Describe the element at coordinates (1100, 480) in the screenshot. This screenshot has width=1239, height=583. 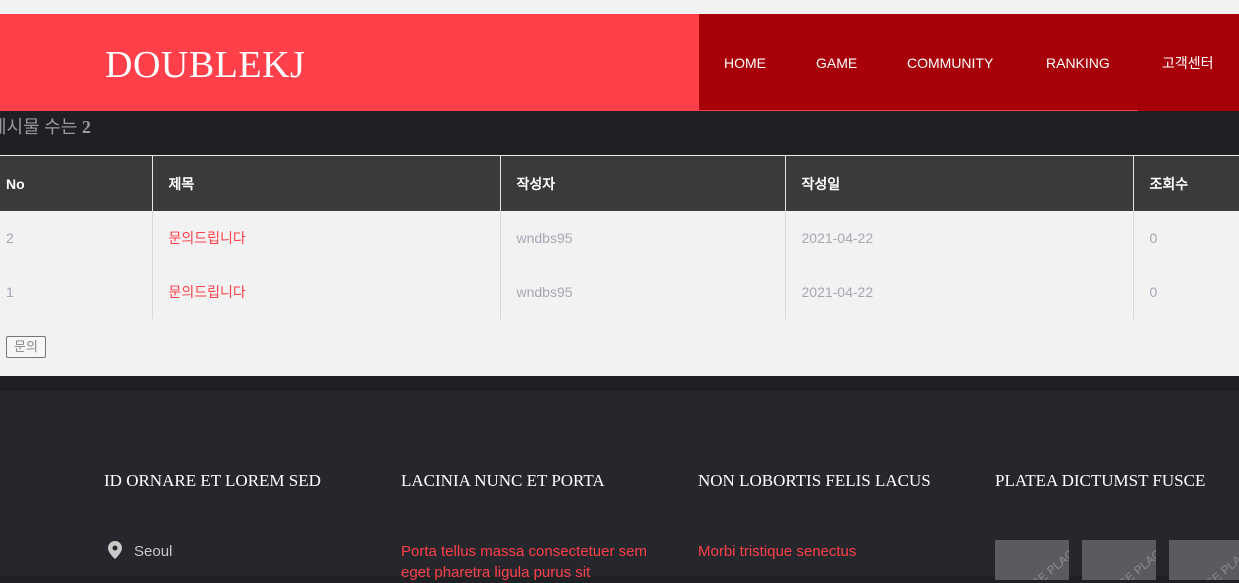
I see `footer-heading-4: PLATEA DICTUMST FUSCE` at that location.